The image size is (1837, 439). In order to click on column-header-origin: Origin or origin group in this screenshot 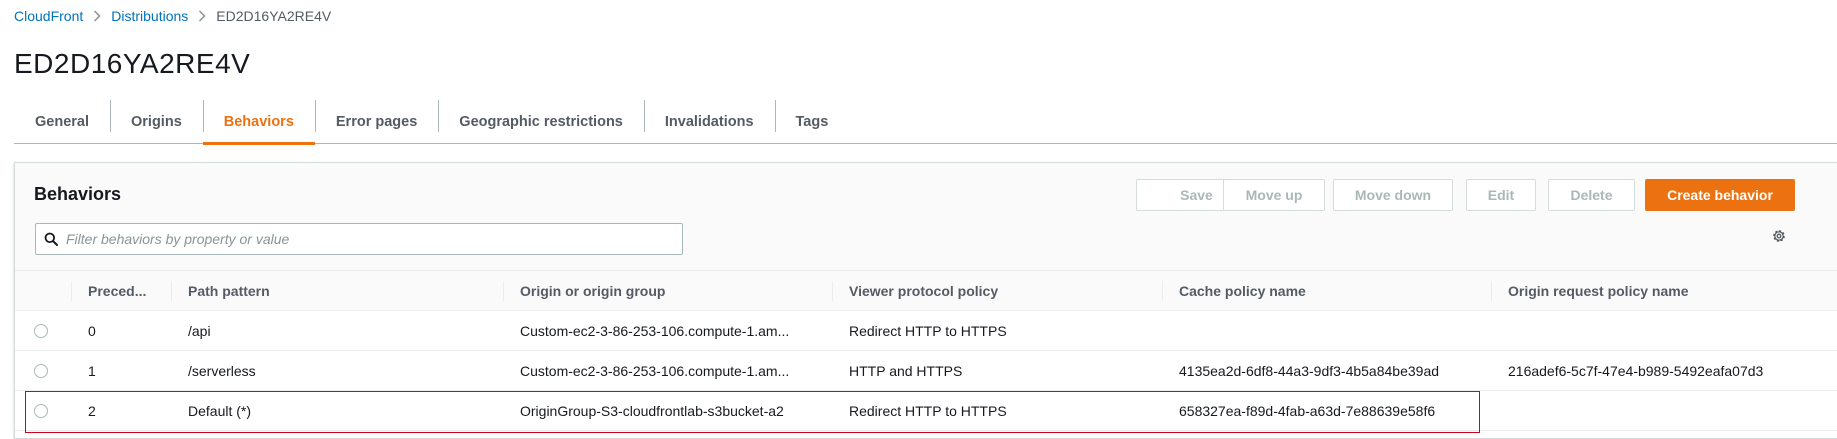, I will do `click(592, 291)`.